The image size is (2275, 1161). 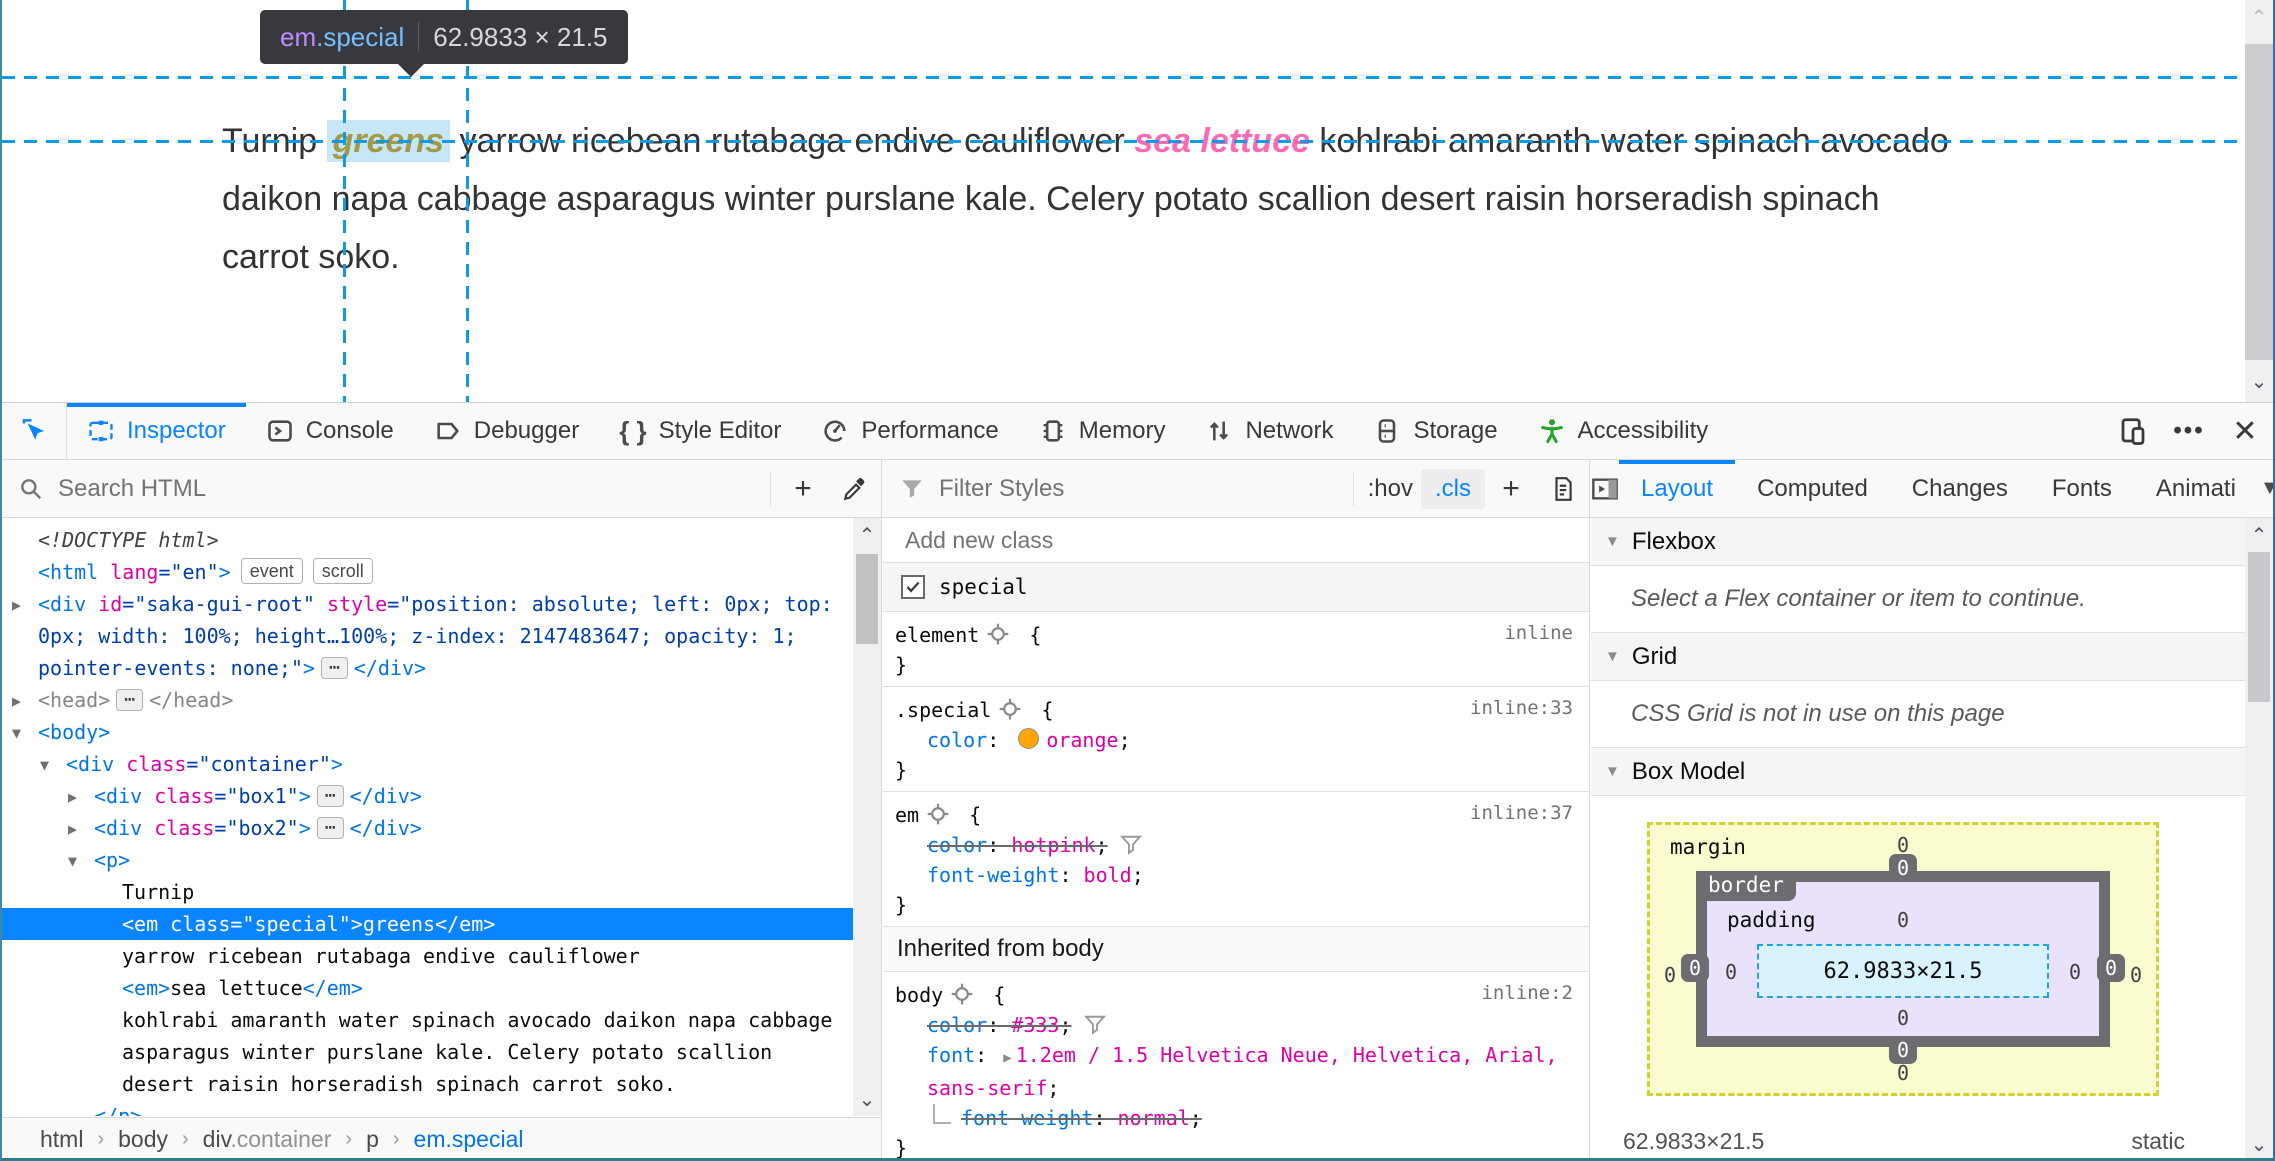 I want to click on breadcrumb-item: p, so click(x=372, y=1139).